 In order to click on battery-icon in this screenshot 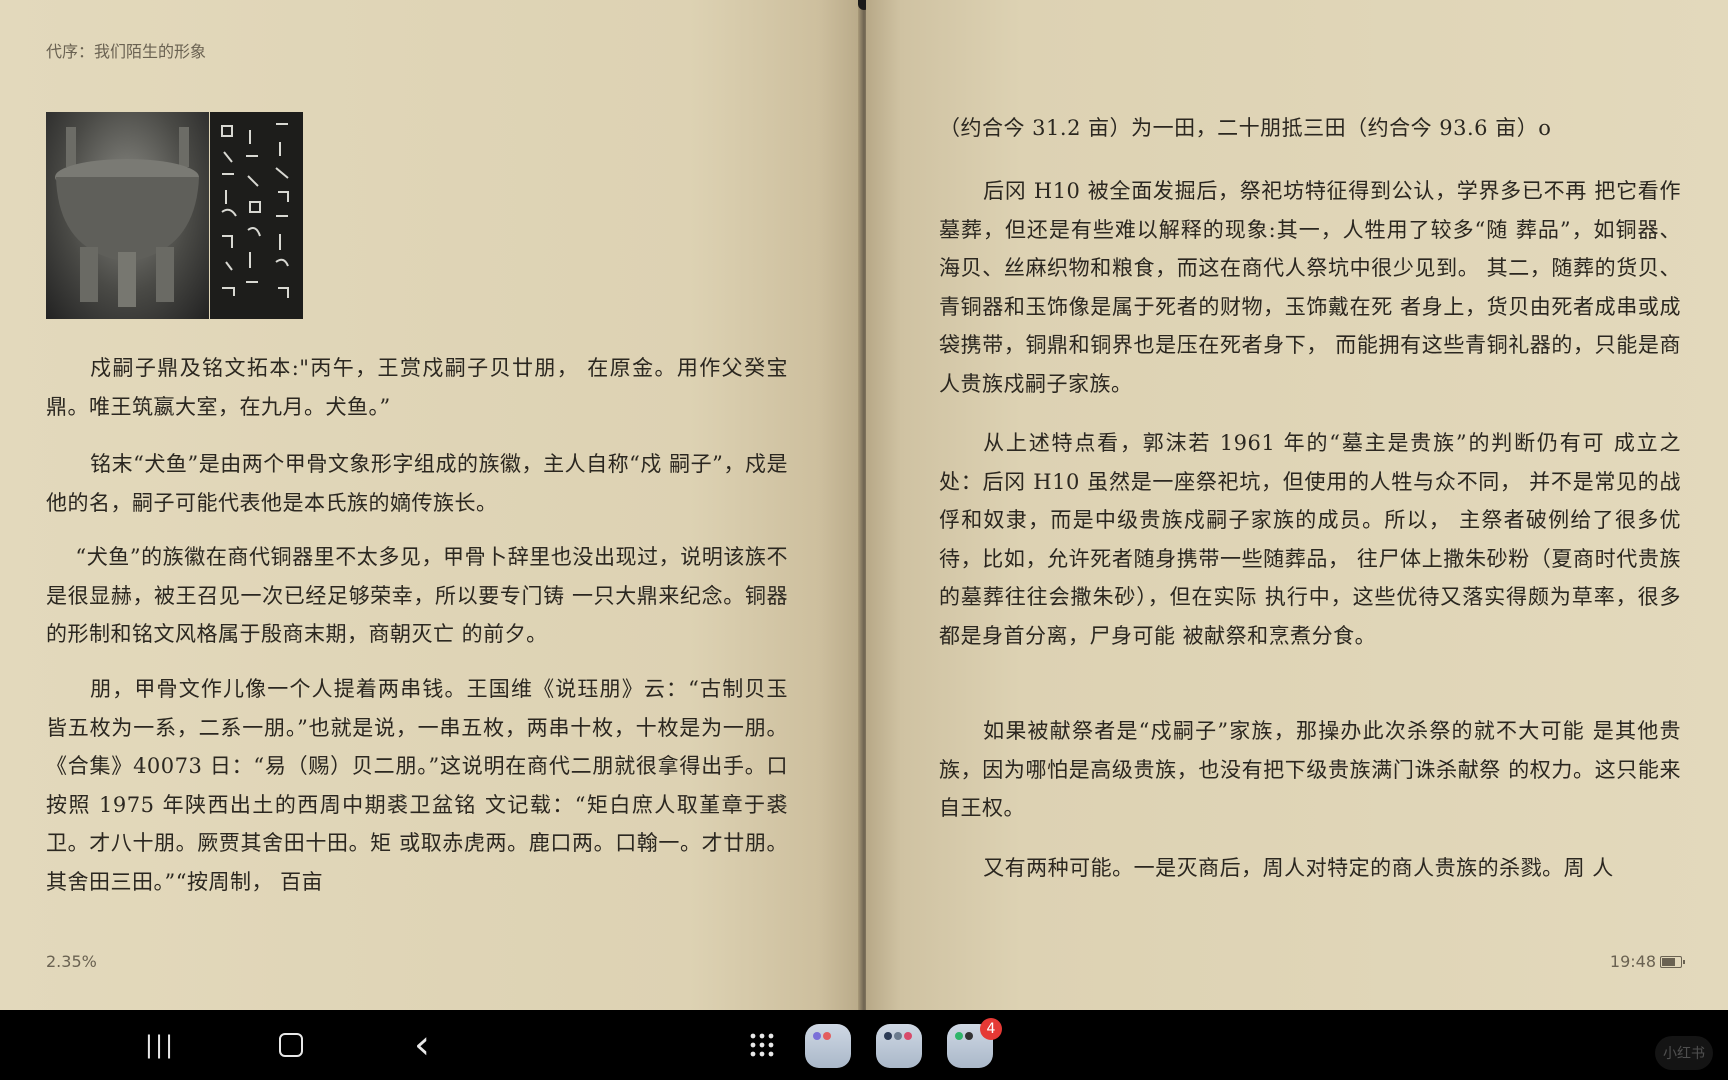, I will do `click(1672, 962)`.